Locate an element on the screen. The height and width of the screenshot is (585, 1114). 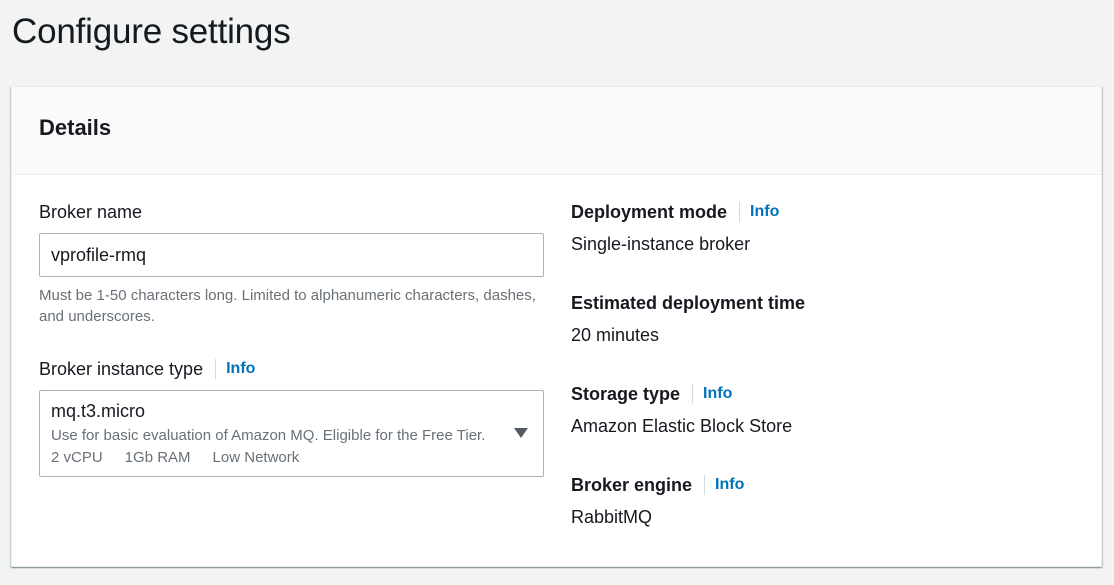
panel-title: Details is located at coordinates (75, 127).